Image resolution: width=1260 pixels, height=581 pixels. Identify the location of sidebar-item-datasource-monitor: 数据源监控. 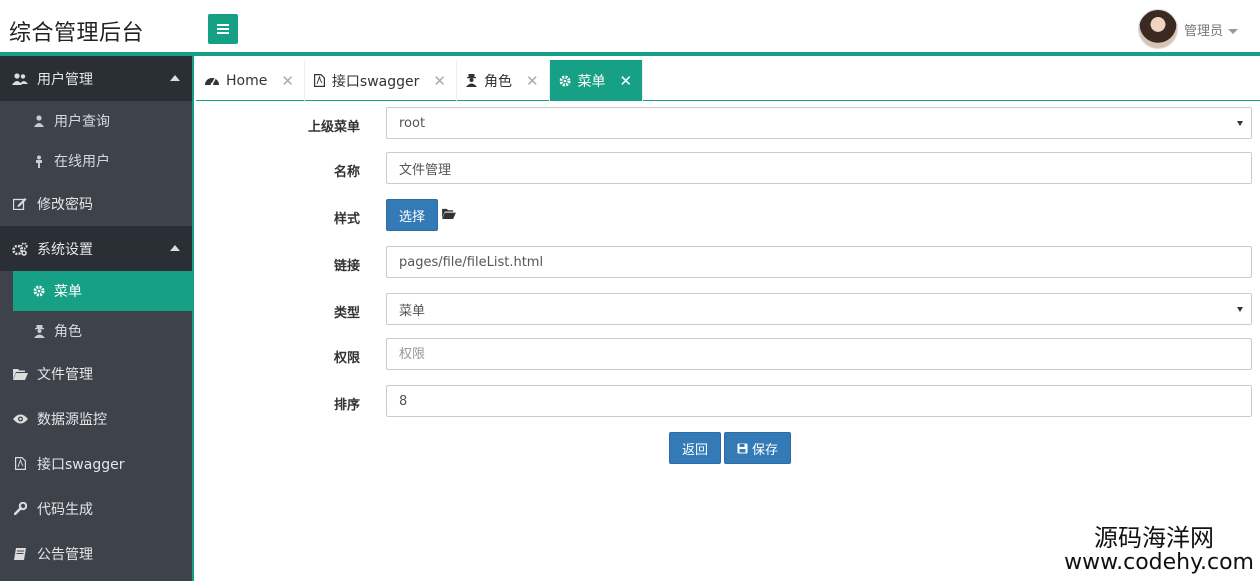
(96, 418).